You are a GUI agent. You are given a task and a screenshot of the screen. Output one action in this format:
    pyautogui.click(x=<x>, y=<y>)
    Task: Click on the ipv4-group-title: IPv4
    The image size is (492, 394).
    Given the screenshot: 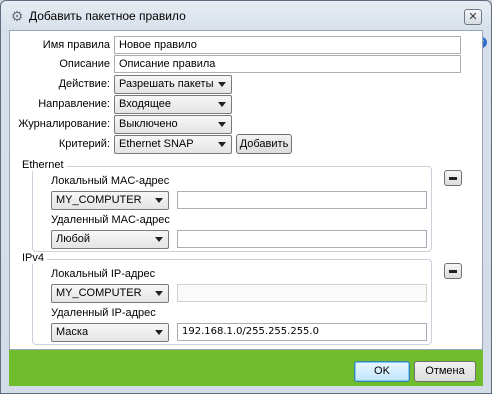 What is the action you would take?
    pyautogui.click(x=33, y=258)
    